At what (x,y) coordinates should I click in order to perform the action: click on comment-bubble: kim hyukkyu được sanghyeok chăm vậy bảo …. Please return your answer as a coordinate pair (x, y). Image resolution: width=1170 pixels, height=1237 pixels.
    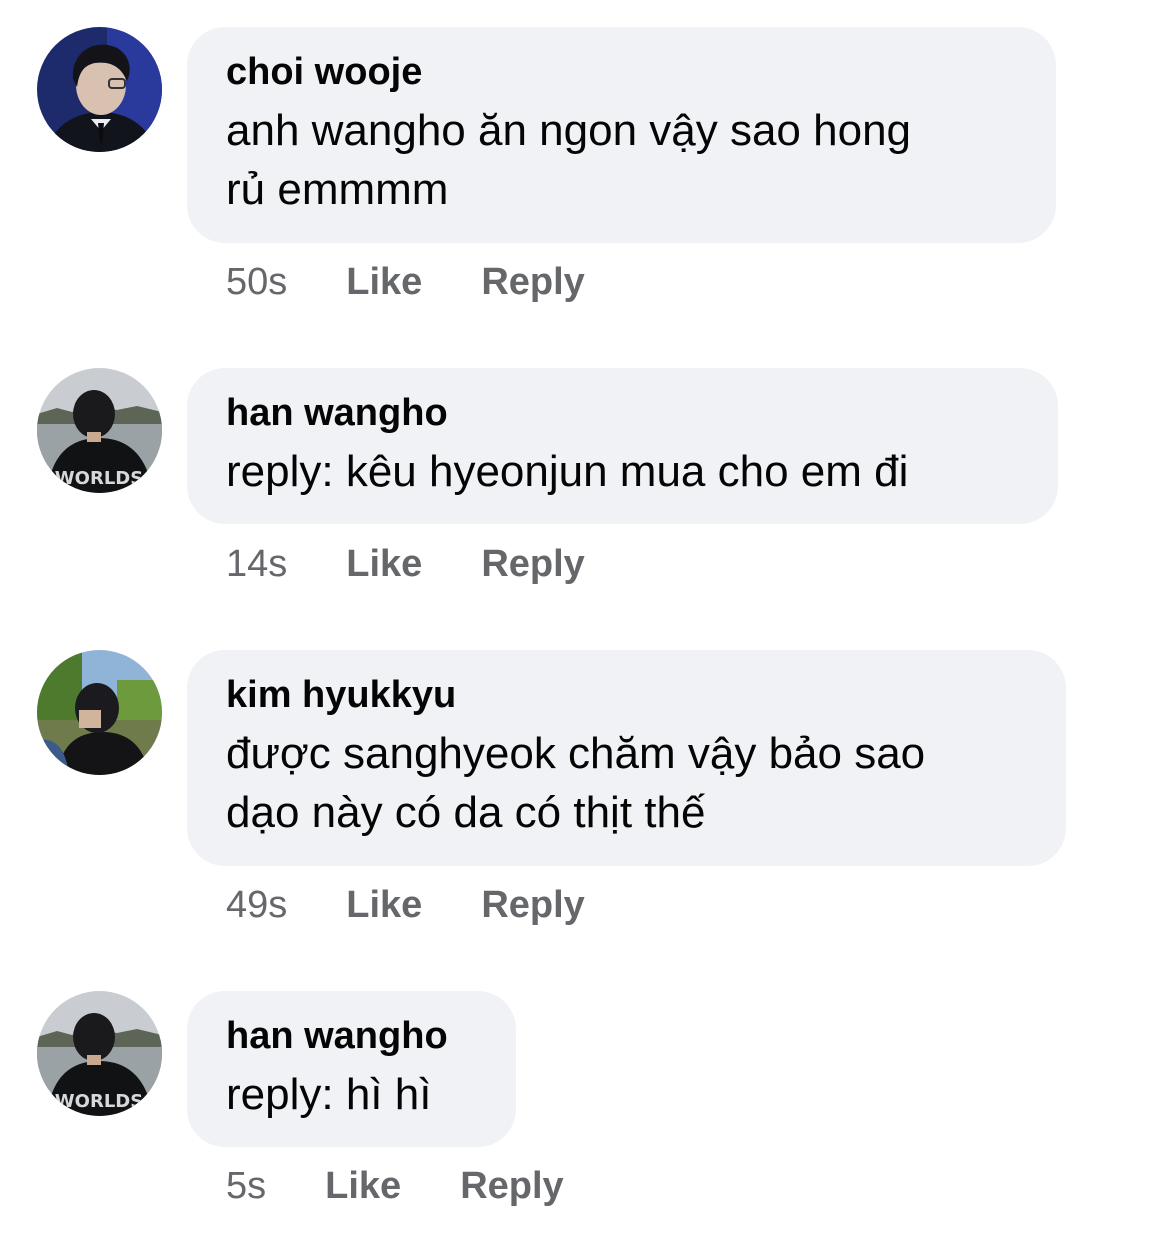
    Looking at the image, I should click on (626, 758).